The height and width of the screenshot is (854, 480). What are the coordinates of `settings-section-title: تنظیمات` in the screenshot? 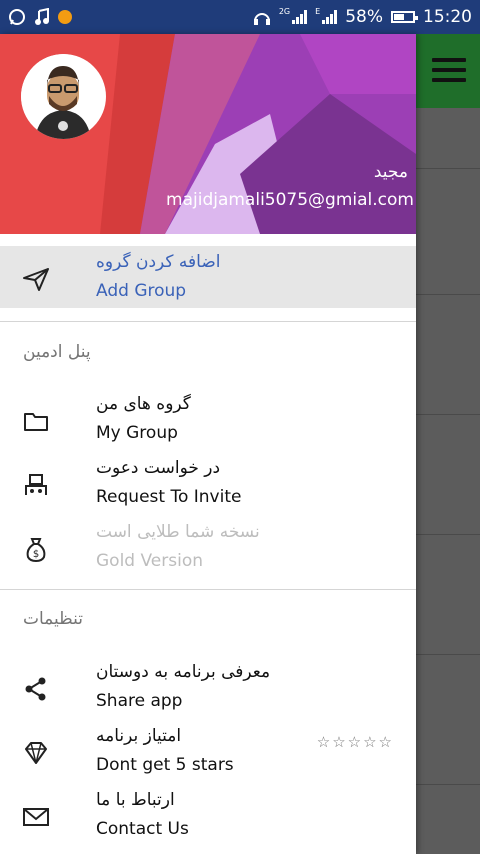 It's located at (53, 619).